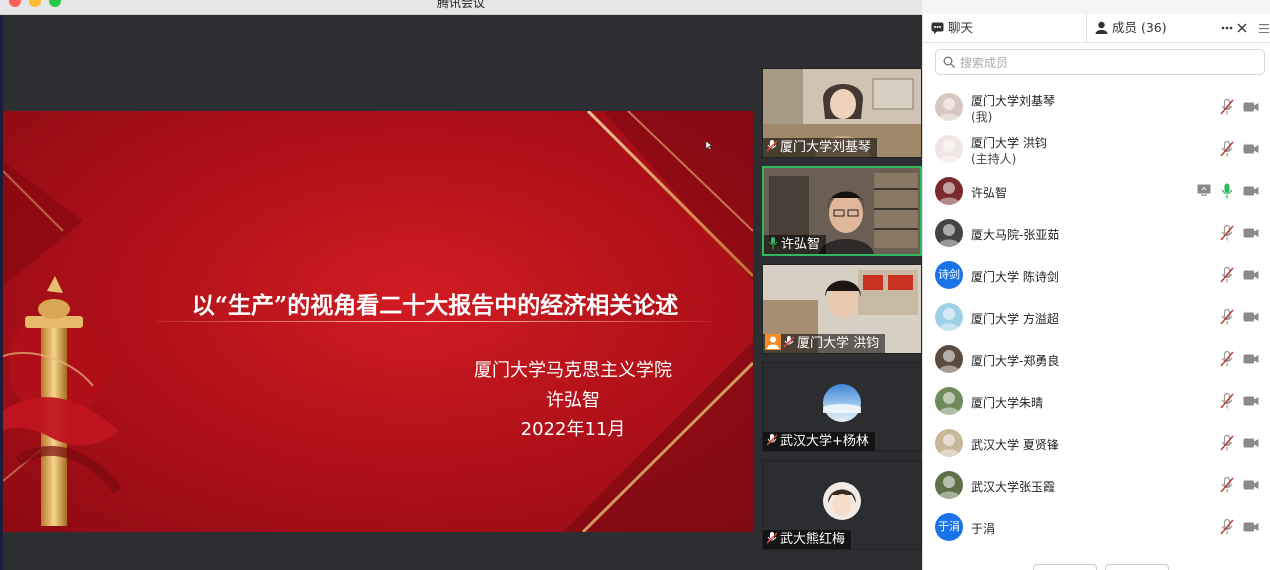 Image resolution: width=1270 pixels, height=570 pixels. What do you see at coordinates (949, 62) in the screenshot?
I see `search-icon` at bounding box center [949, 62].